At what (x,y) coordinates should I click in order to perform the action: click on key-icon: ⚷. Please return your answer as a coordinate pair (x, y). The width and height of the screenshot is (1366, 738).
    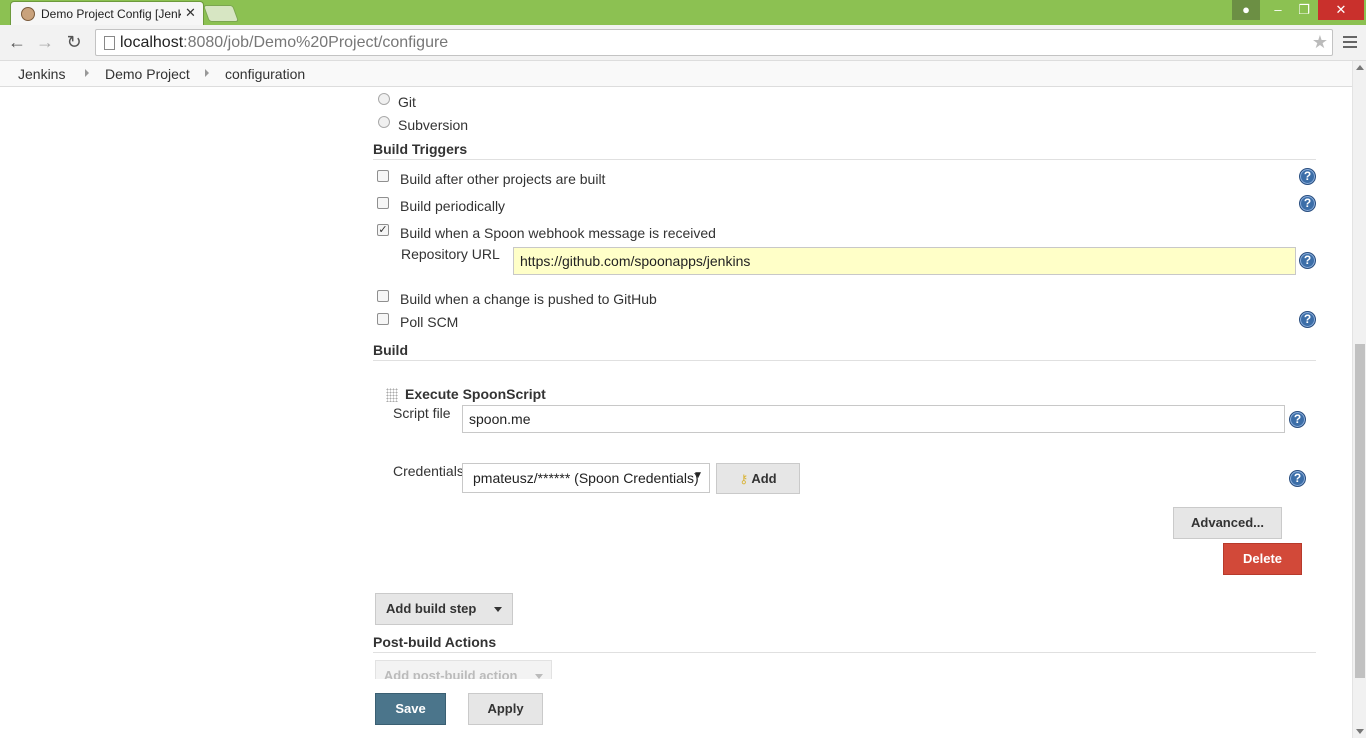
    Looking at the image, I should click on (744, 479).